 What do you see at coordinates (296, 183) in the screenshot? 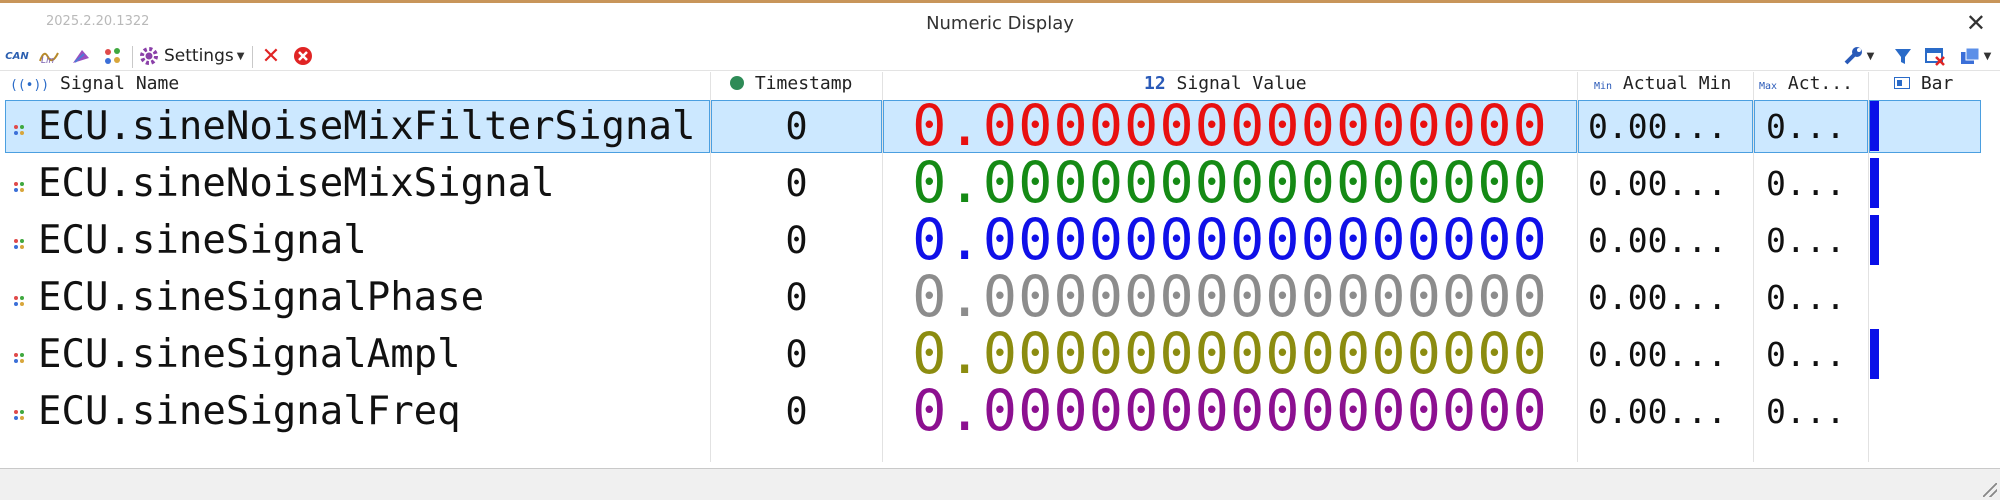
I see `signal-name: ECU.sineNoiseMixSignal` at bounding box center [296, 183].